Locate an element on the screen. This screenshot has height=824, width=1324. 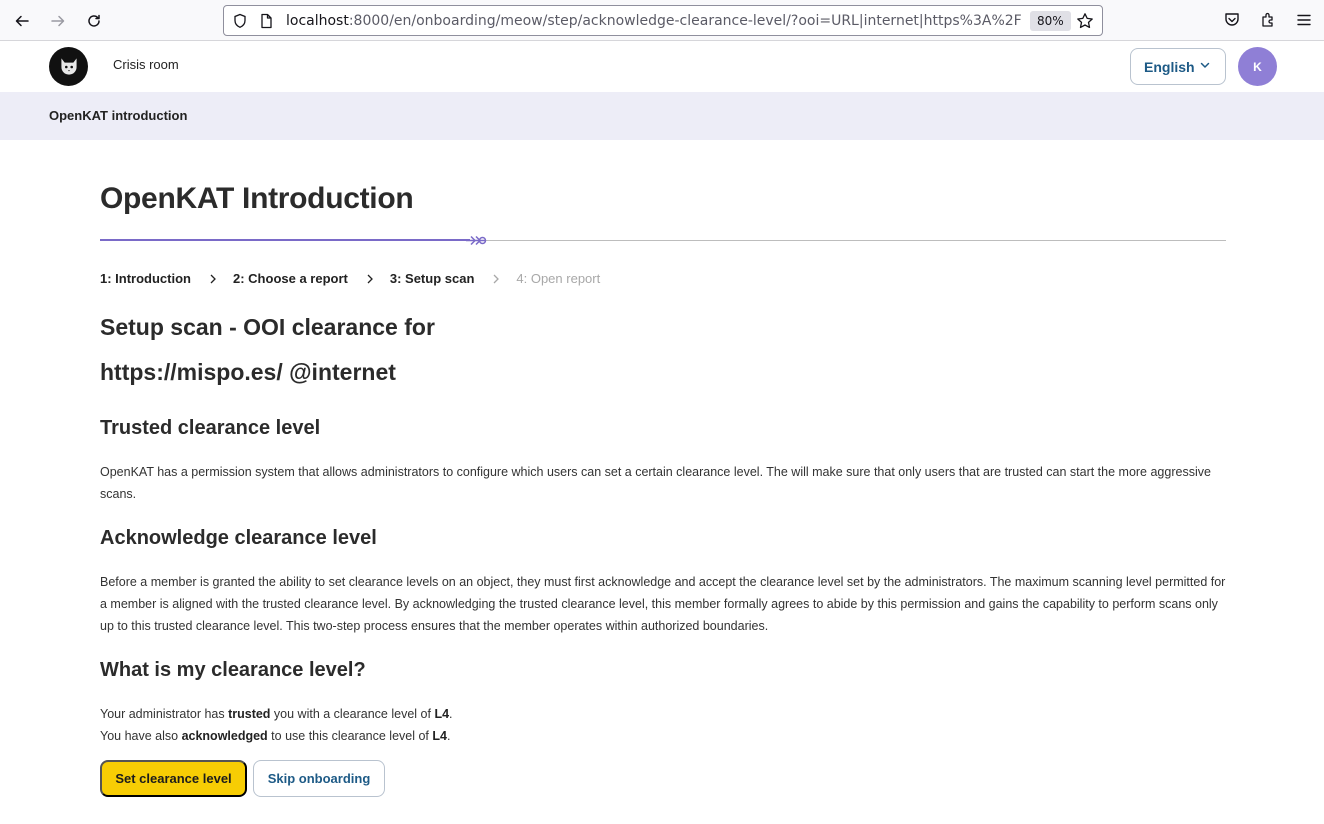
step-setup-scan: 3: Setup scan is located at coordinates (432, 278).